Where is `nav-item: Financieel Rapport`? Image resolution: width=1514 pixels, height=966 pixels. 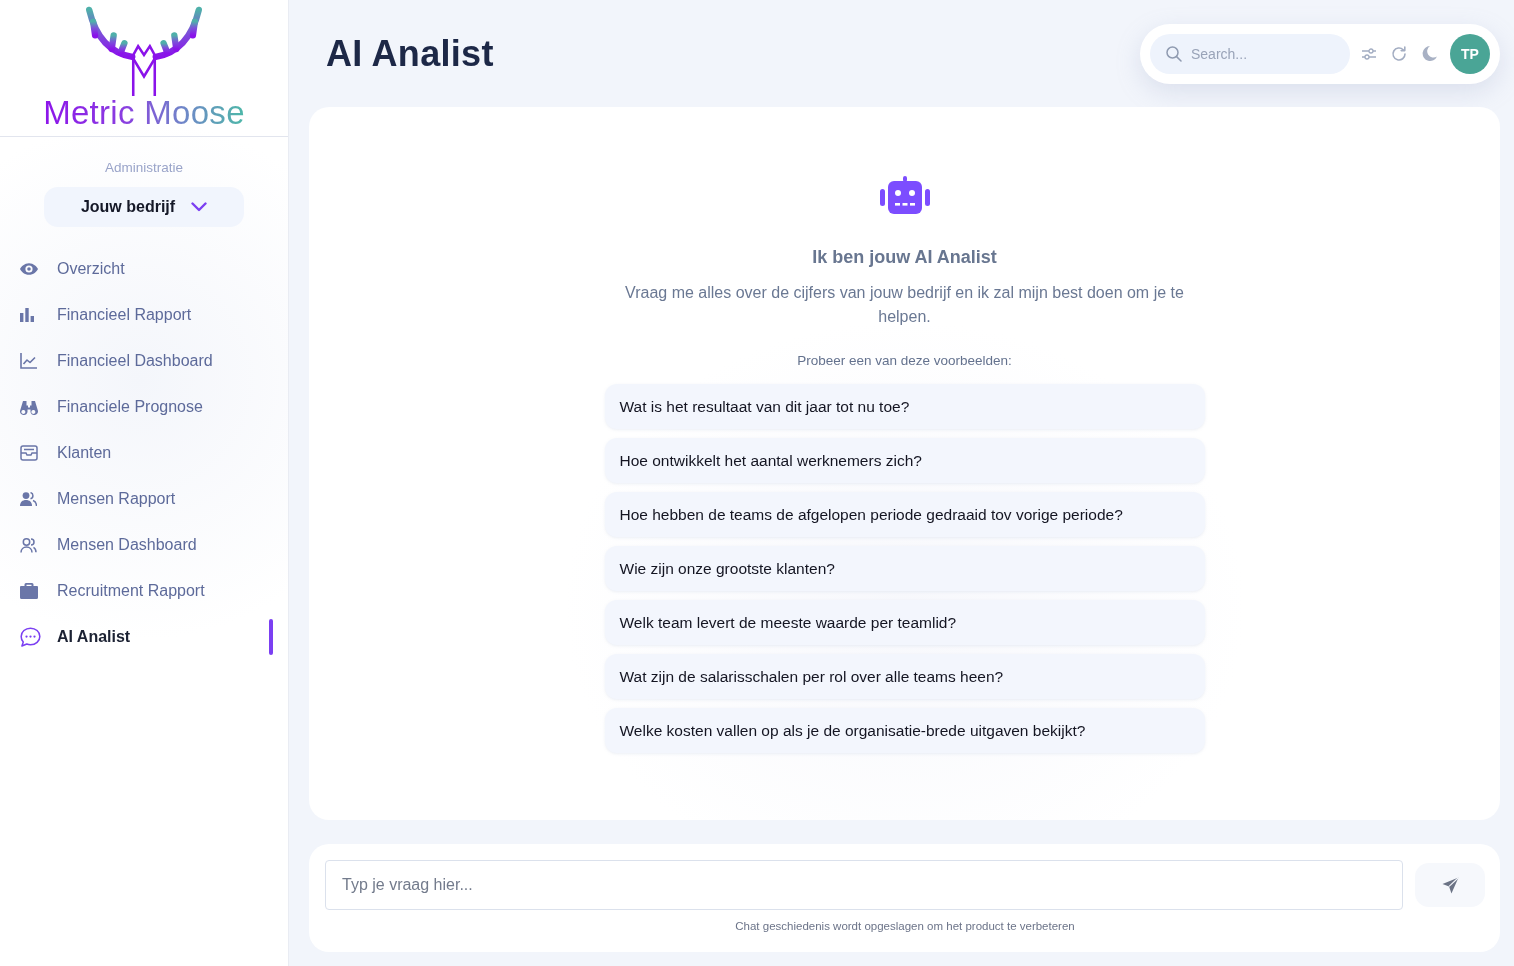
nav-item: Financieel Rapport is located at coordinates (144, 315).